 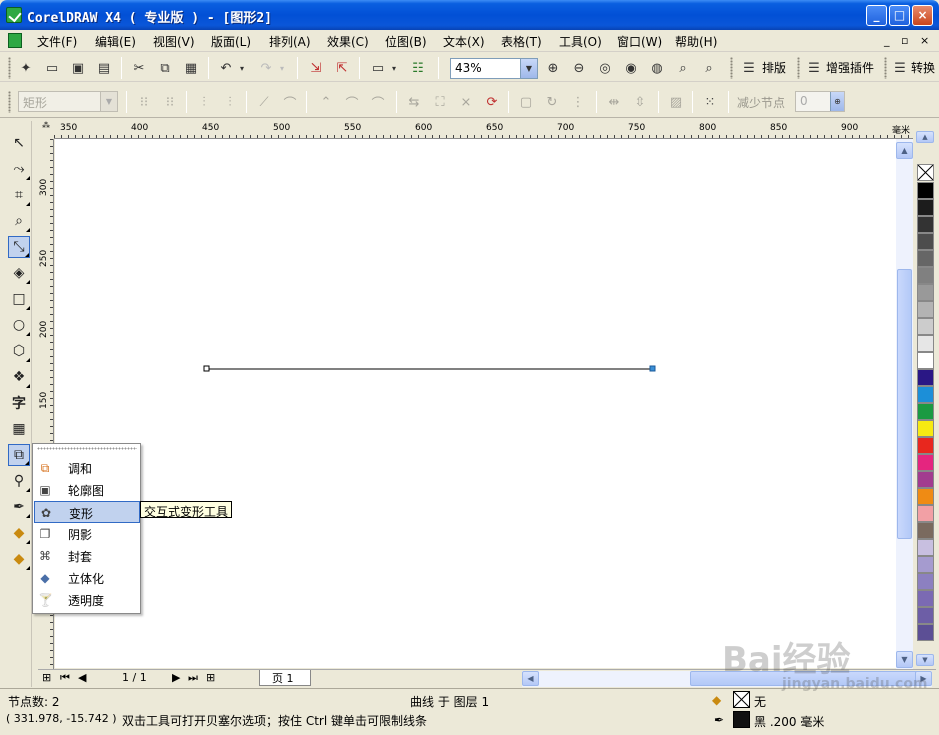 I want to click on print-icon: ▤, so click(x=104, y=68).